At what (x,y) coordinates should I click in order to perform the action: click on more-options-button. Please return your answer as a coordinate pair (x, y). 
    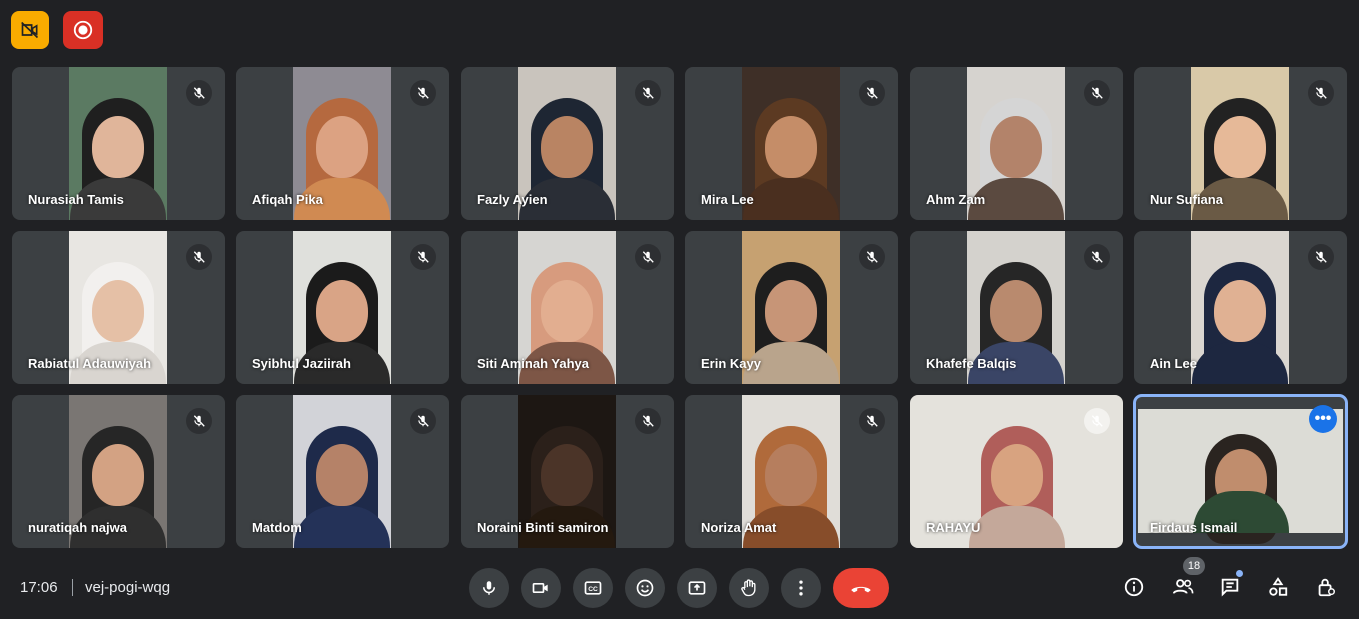
    Looking at the image, I should click on (801, 588).